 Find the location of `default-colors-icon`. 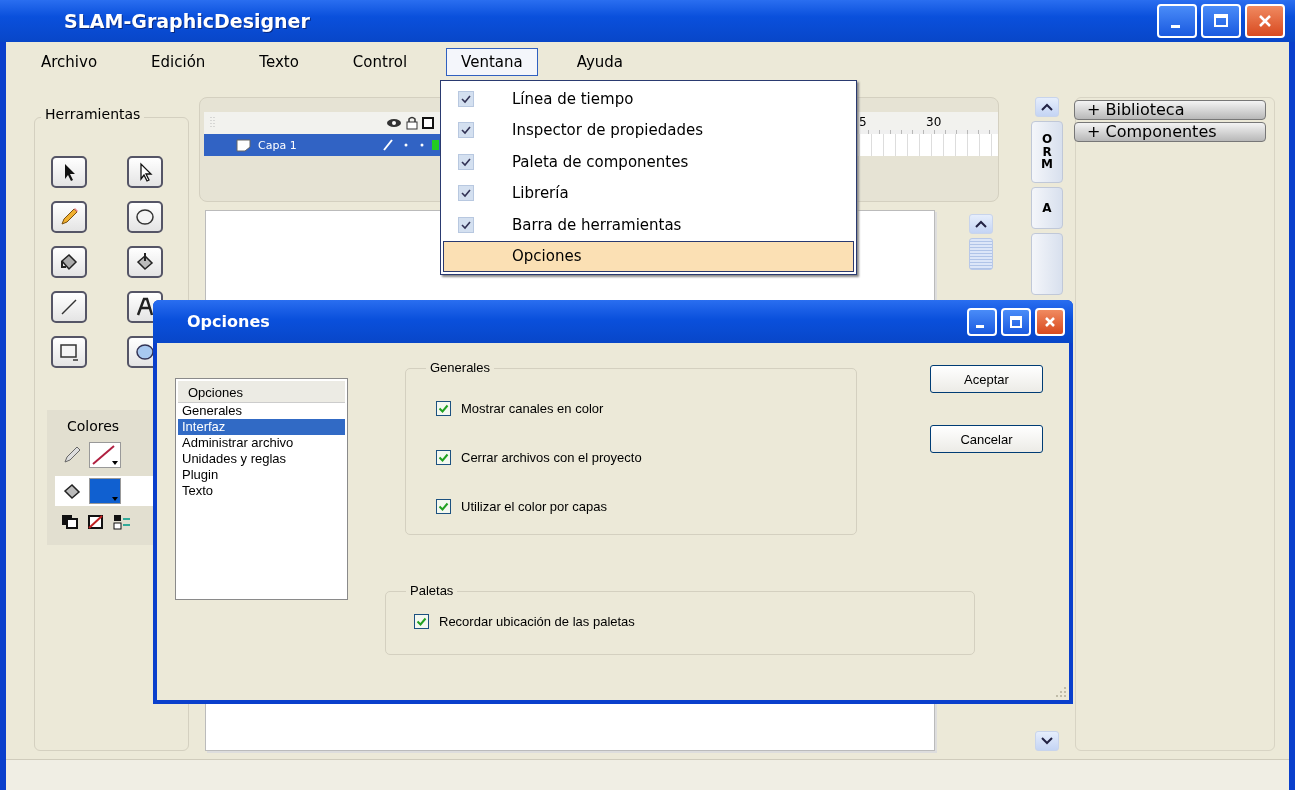

default-colors-icon is located at coordinates (70, 522).